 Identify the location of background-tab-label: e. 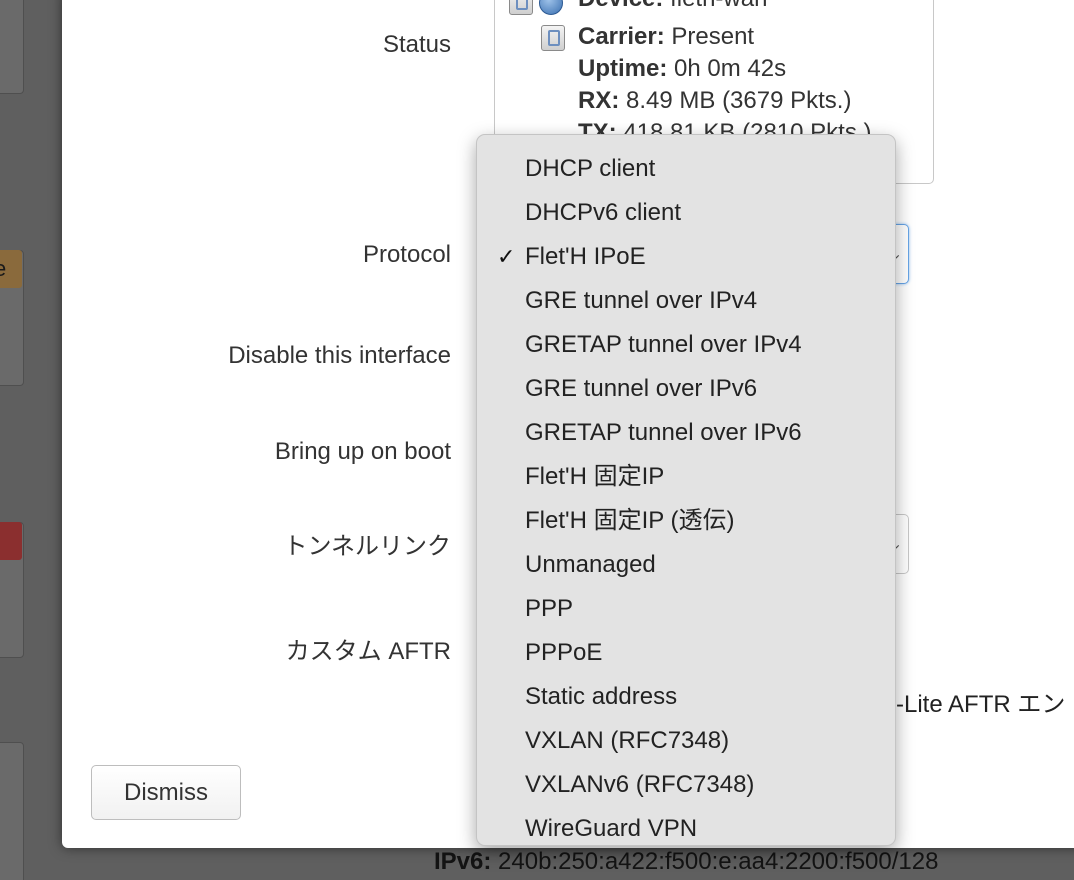
(3, 268).